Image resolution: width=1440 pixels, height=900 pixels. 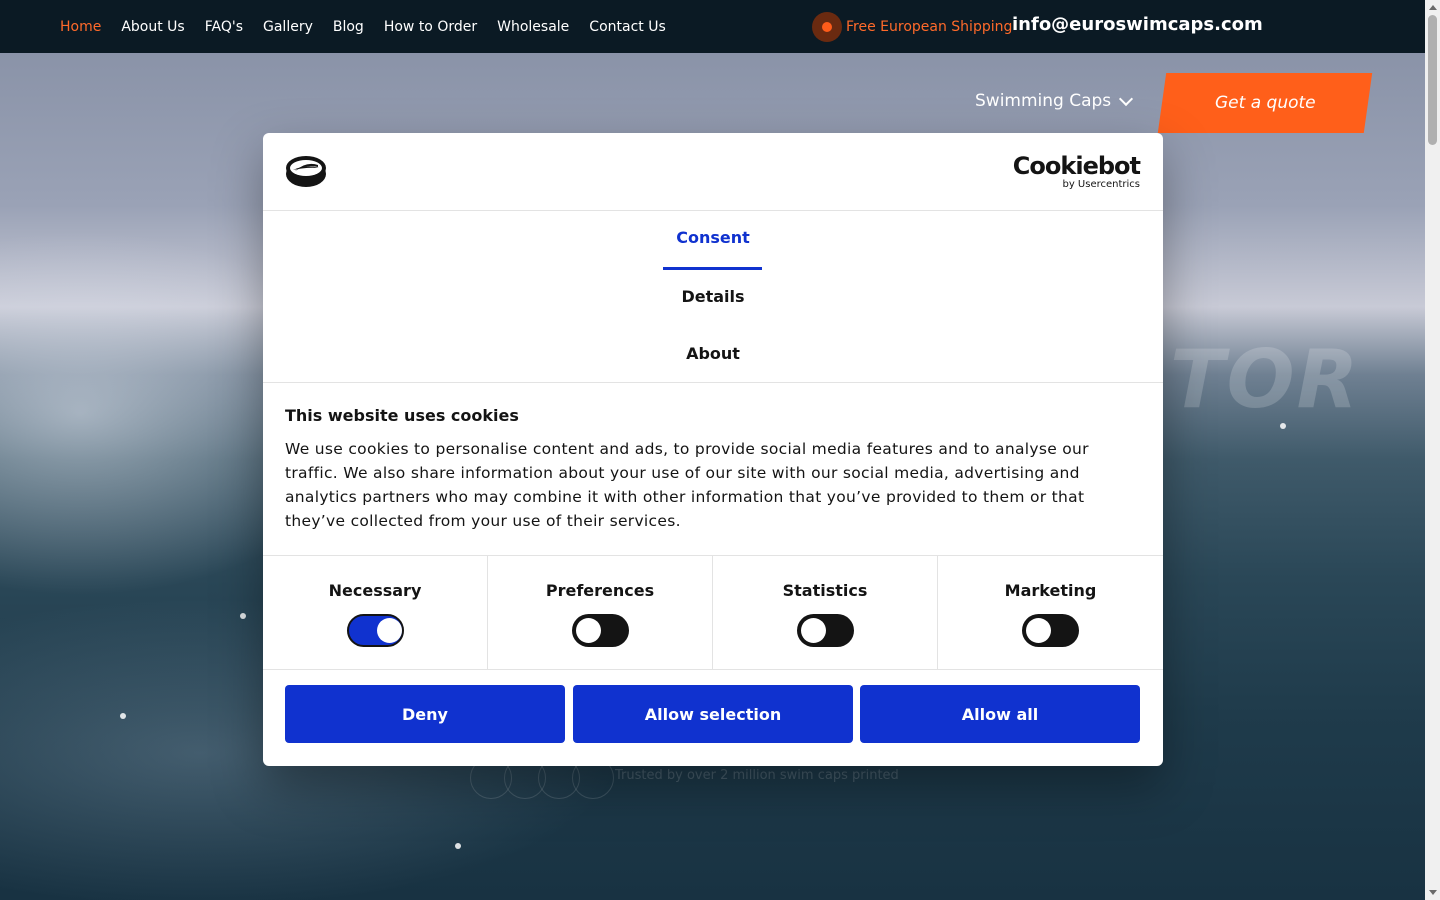 I want to click on nav-link-about-us: About Us, so click(x=152, y=27).